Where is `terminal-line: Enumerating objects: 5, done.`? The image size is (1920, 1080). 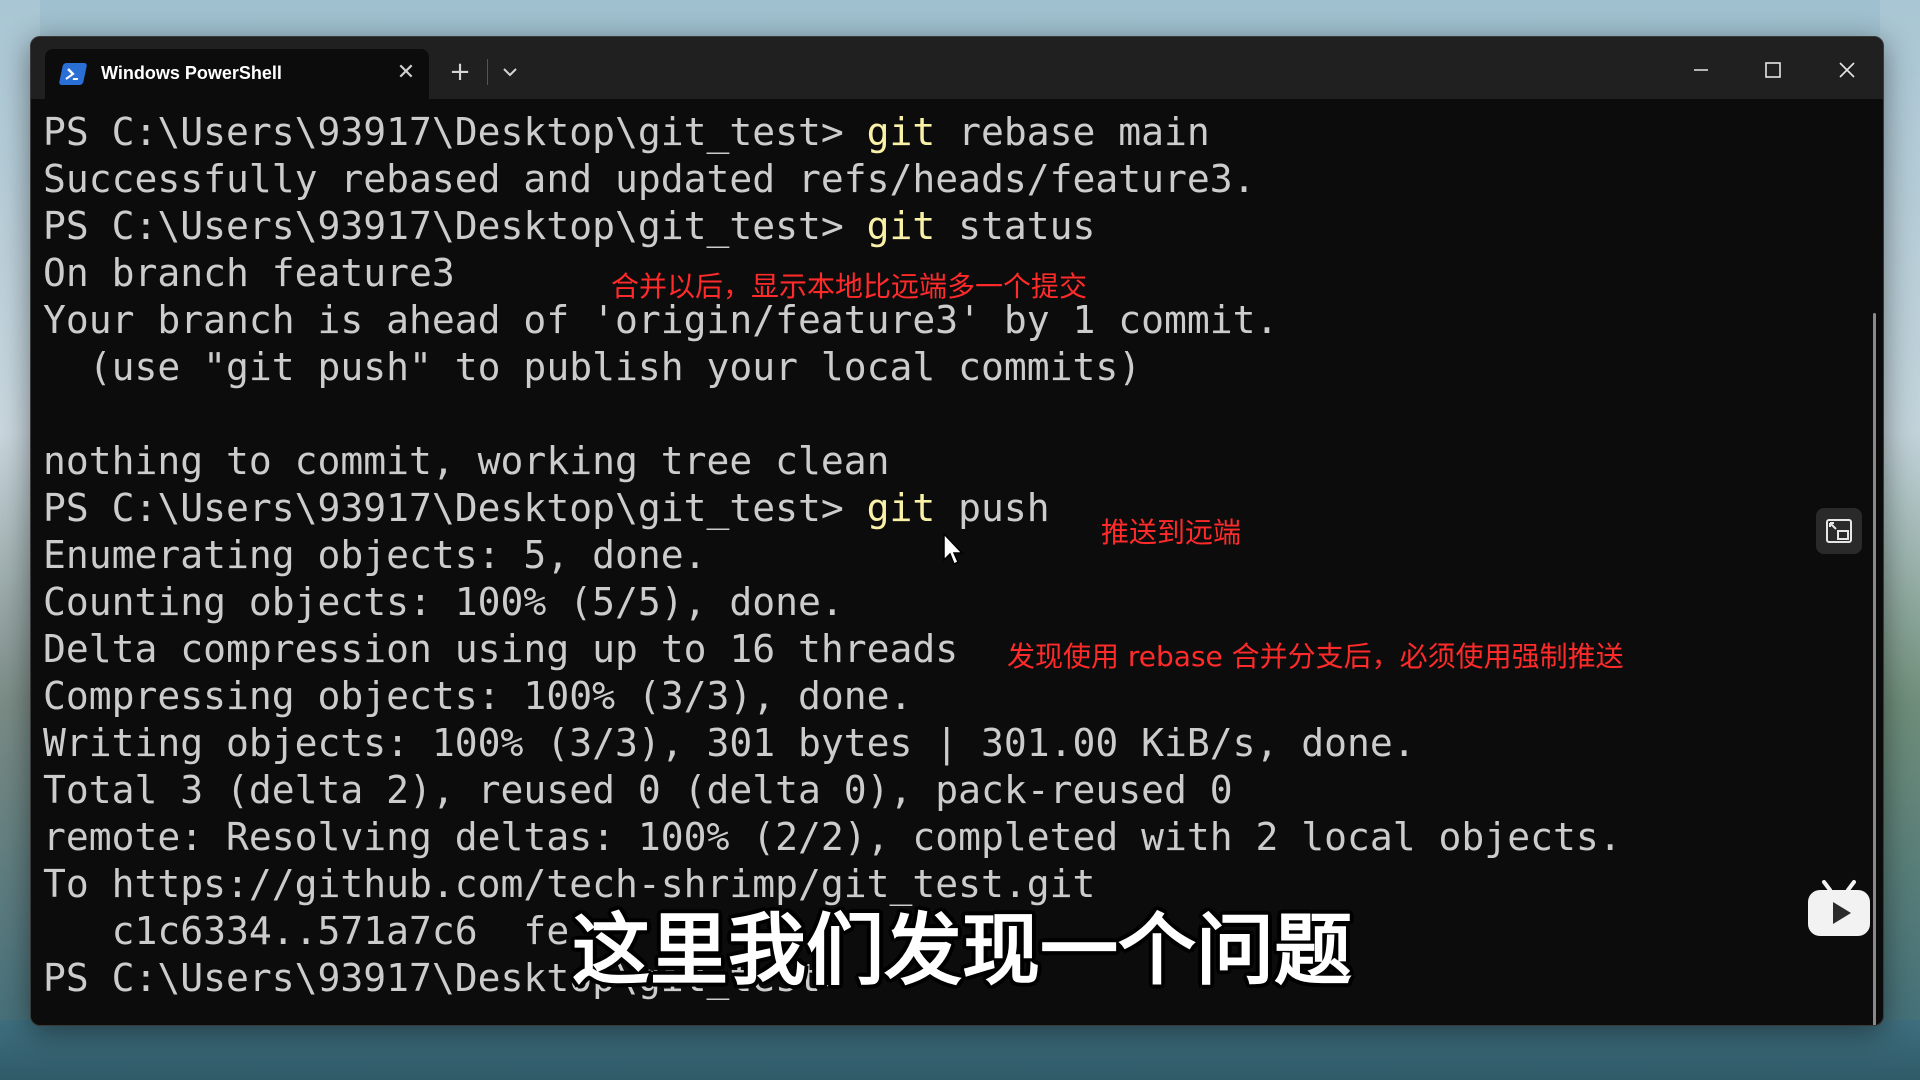
terminal-line: Enumerating objects: 5, done. is located at coordinates (375, 555).